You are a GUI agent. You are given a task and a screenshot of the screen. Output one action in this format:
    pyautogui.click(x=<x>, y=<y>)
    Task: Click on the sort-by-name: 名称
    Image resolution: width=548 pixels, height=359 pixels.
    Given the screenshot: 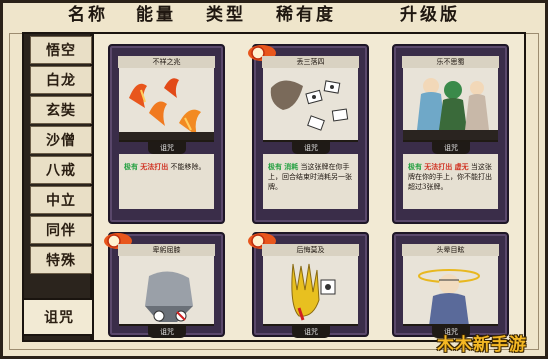 What is the action you would take?
    pyautogui.click(x=88, y=15)
    